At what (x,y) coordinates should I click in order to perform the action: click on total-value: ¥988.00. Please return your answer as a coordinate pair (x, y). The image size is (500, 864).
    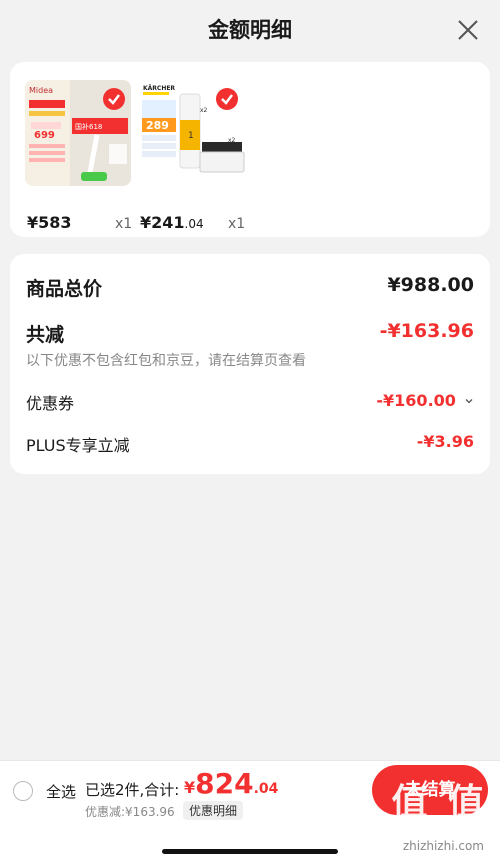
    Looking at the image, I should click on (430, 285).